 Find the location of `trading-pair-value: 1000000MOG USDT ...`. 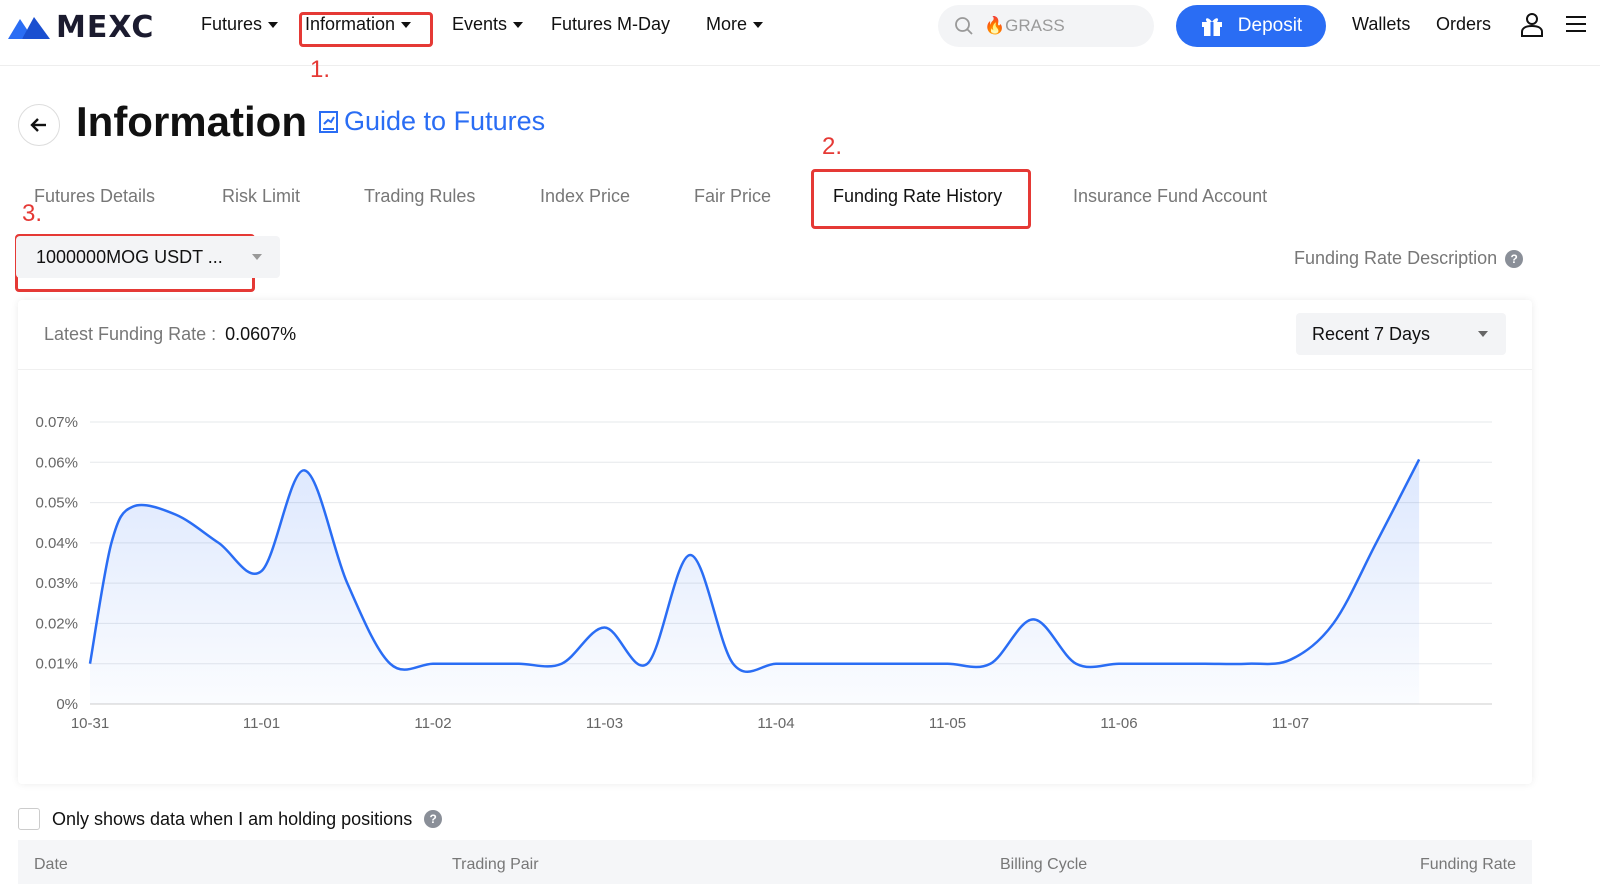

trading-pair-value: 1000000MOG USDT ... is located at coordinates (129, 256).